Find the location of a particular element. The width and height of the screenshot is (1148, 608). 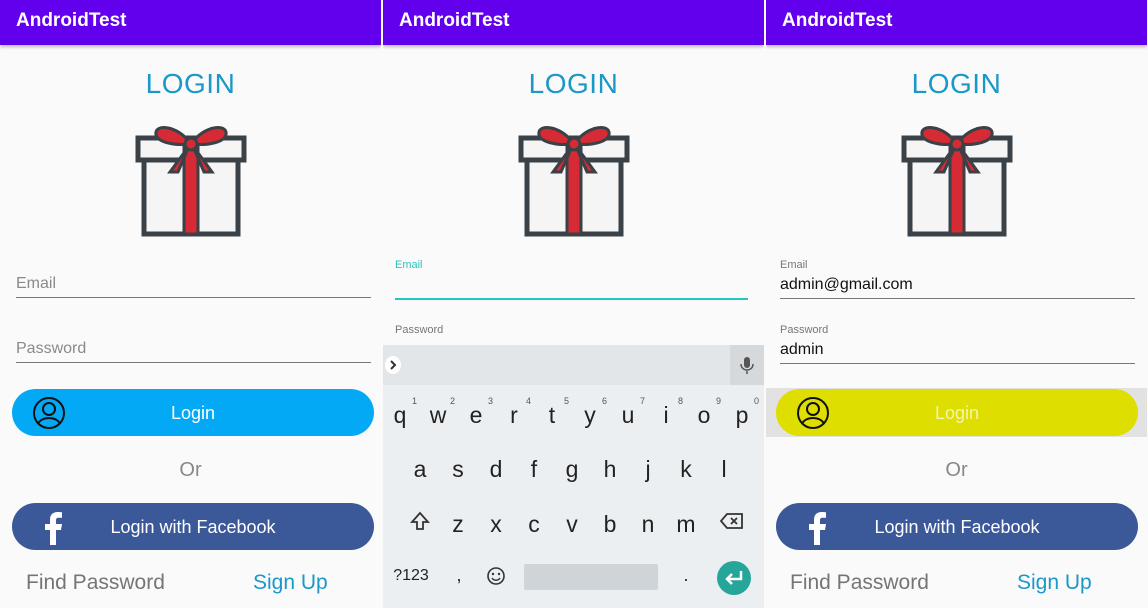

password-value: admin is located at coordinates (802, 349).